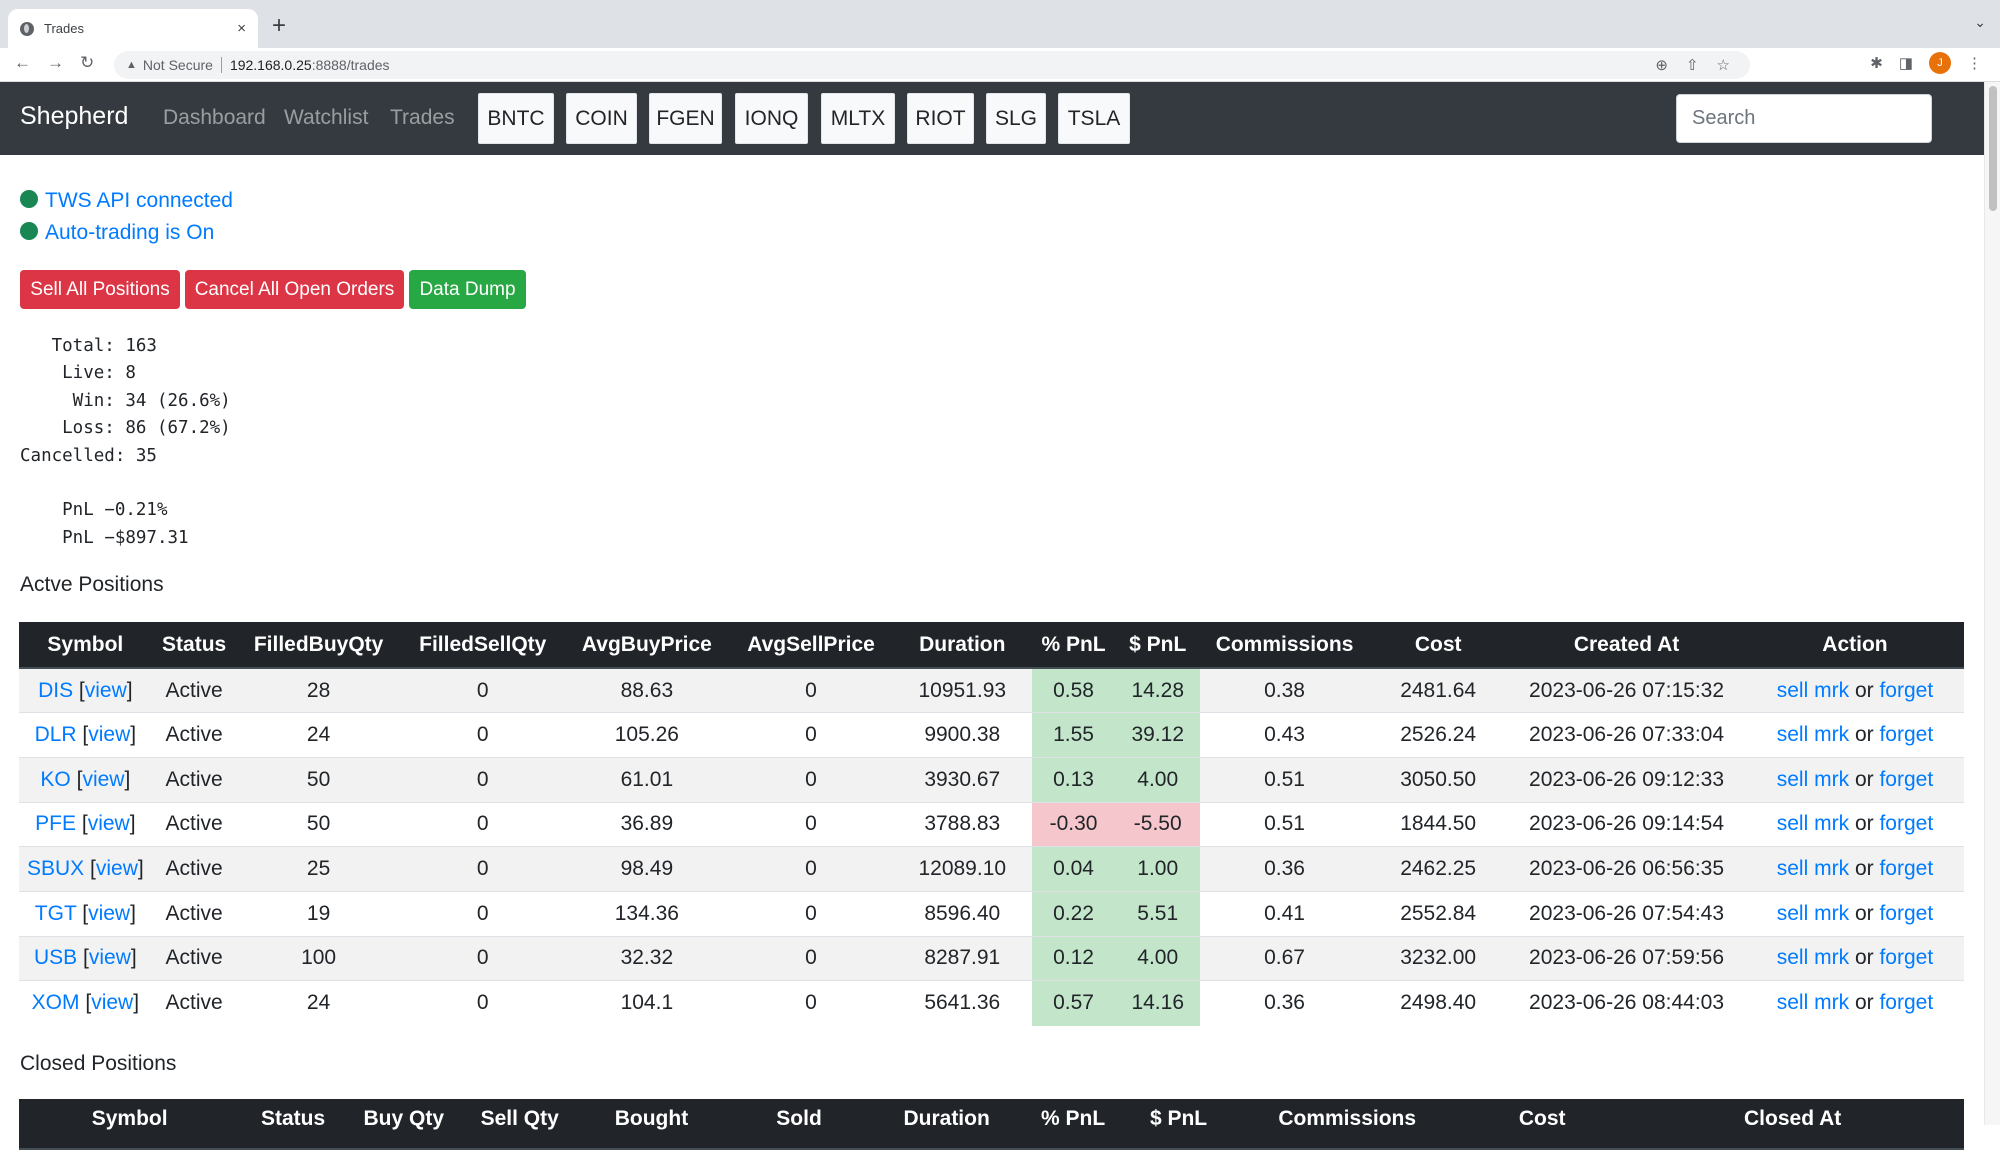 This screenshot has height=1150, width=2000. What do you see at coordinates (467, 289) in the screenshot?
I see `data-dump-button: Data Dump` at bounding box center [467, 289].